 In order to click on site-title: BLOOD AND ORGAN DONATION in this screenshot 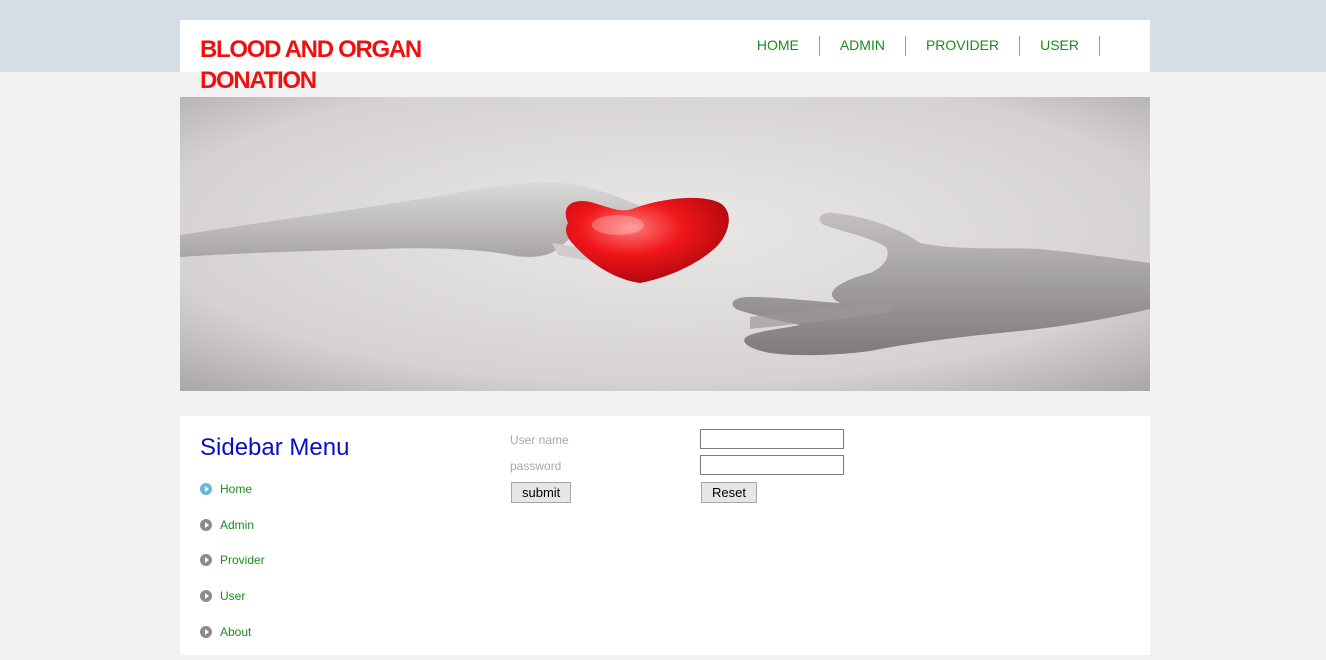, I will do `click(311, 65)`.